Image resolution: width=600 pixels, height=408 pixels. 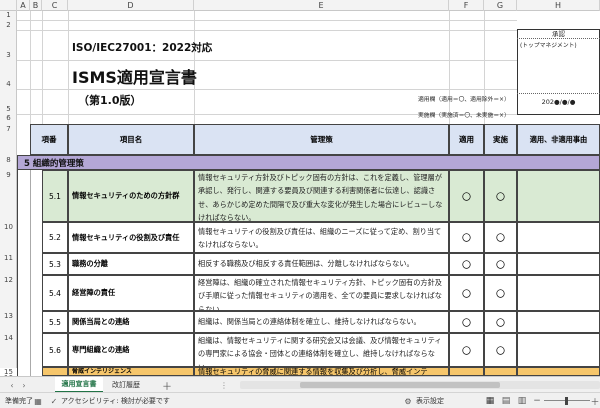 What do you see at coordinates (55, 5) in the screenshot?
I see `col-header: C` at bounding box center [55, 5].